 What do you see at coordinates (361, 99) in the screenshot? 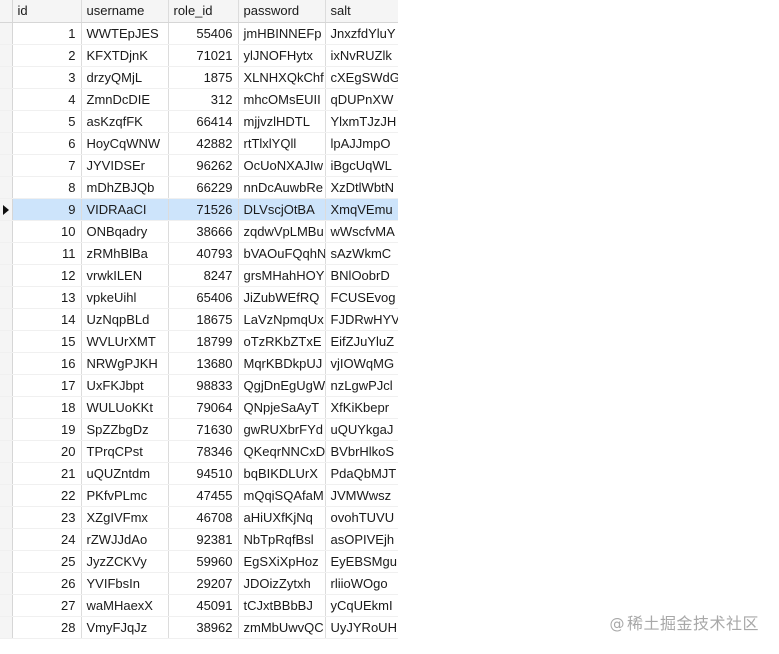
I see `cell-salt: qDUPnXW` at bounding box center [361, 99].